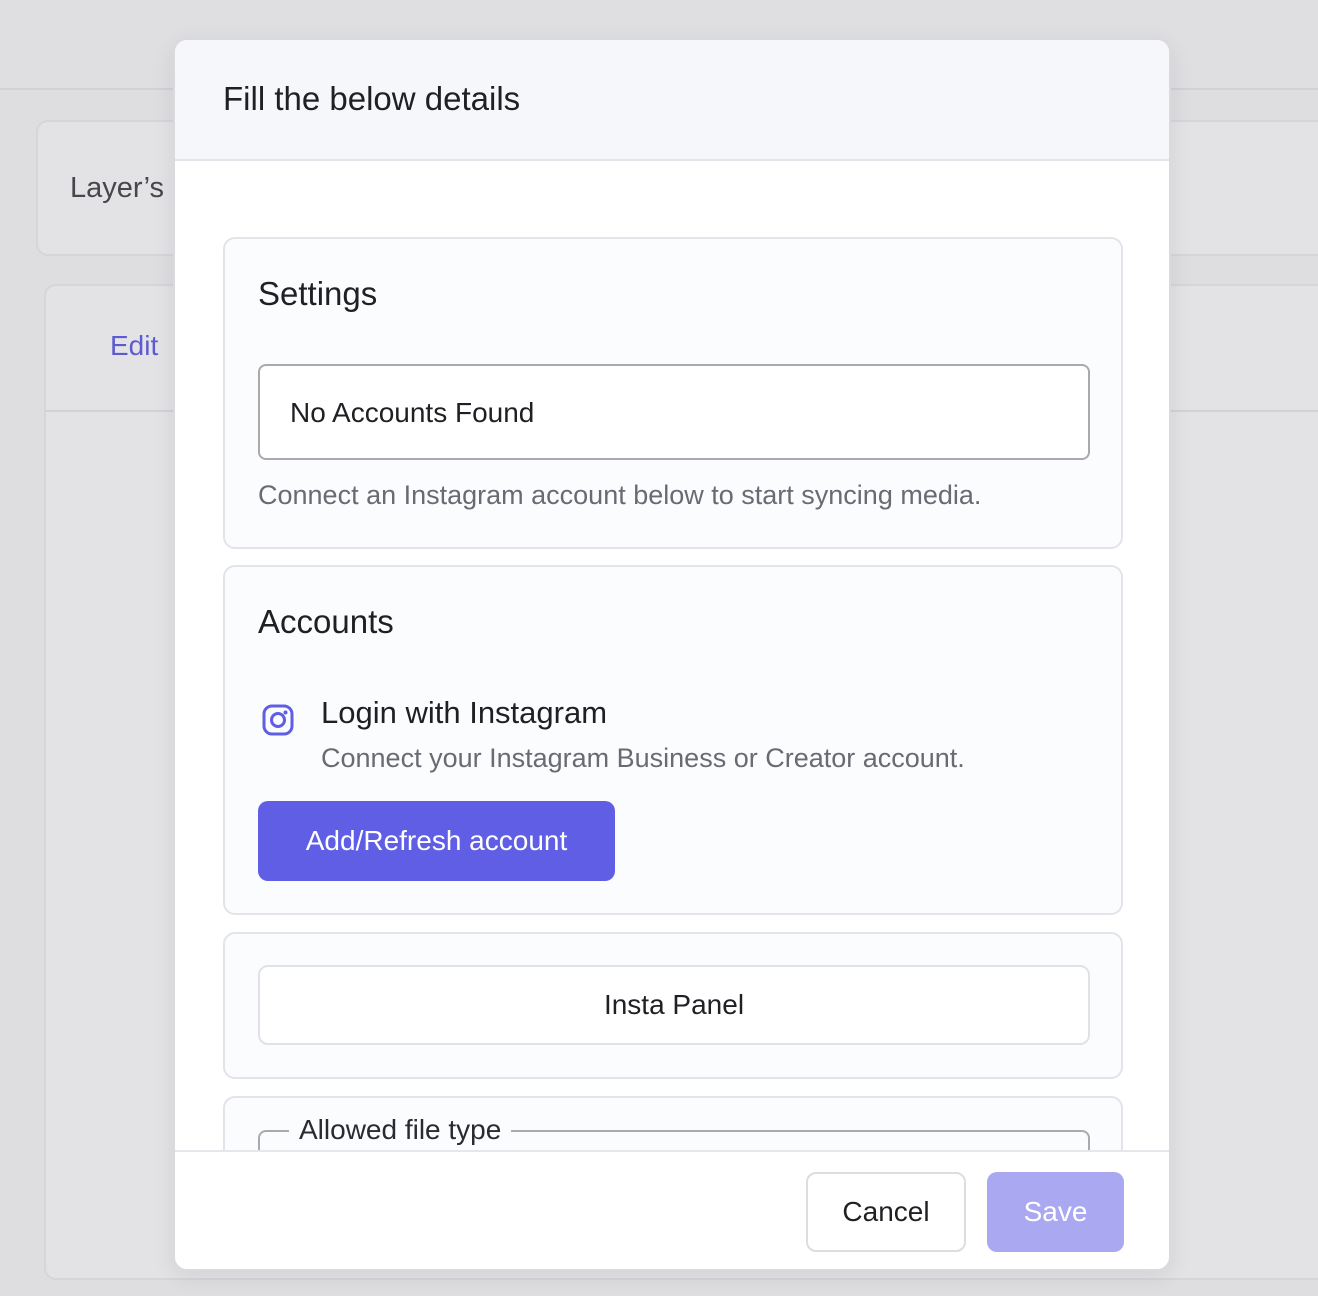 Image resolution: width=1318 pixels, height=1296 pixels. I want to click on settings-heading: Settings, so click(318, 293).